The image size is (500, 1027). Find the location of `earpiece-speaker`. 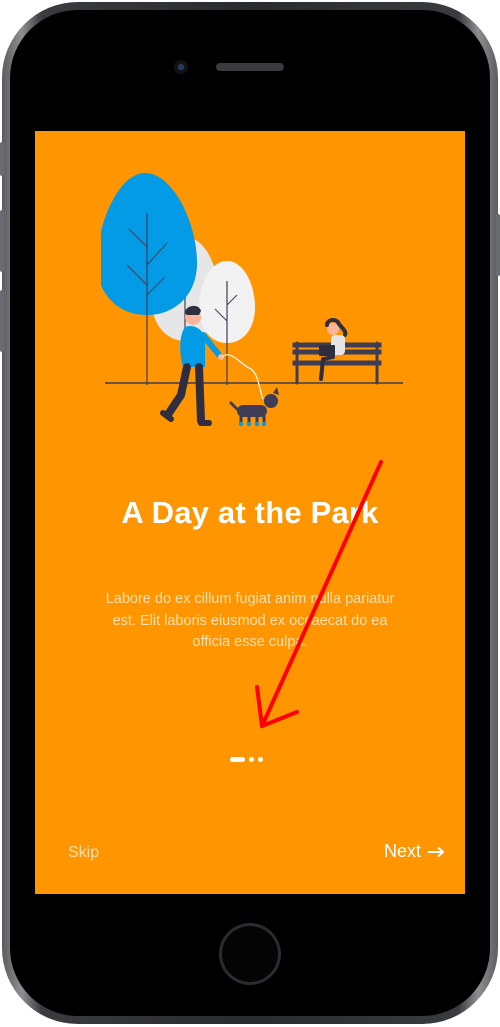

earpiece-speaker is located at coordinates (250, 67).